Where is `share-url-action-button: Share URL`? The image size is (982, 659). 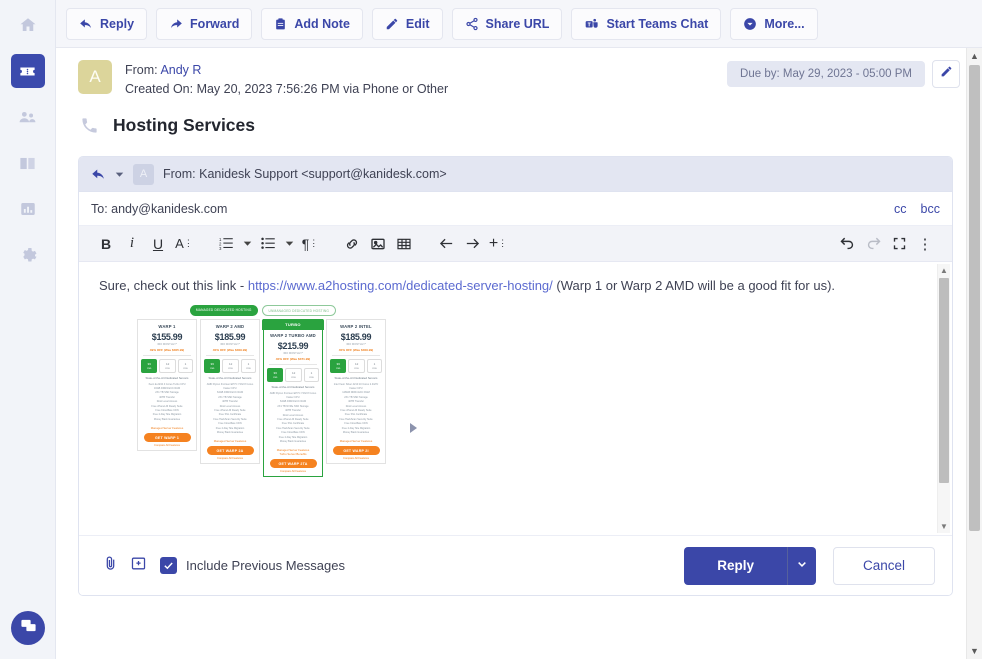 share-url-action-button: Share URL is located at coordinates (507, 23).